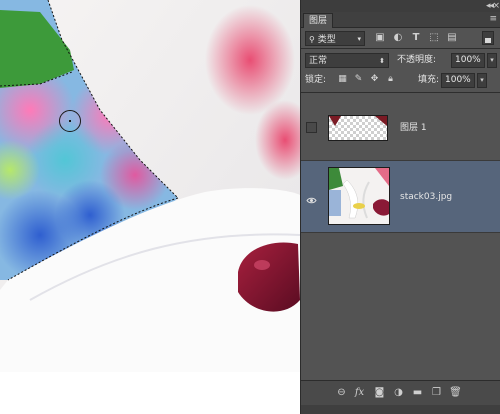 This screenshot has height=414, width=500. I want to click on lock-transparency-icon: ▦, so click(342, 79).